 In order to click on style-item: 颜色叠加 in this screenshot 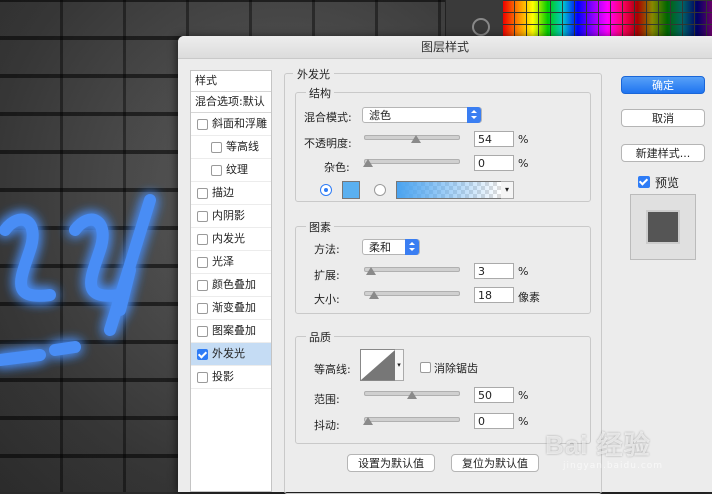, I will do `click(231, 285)`.